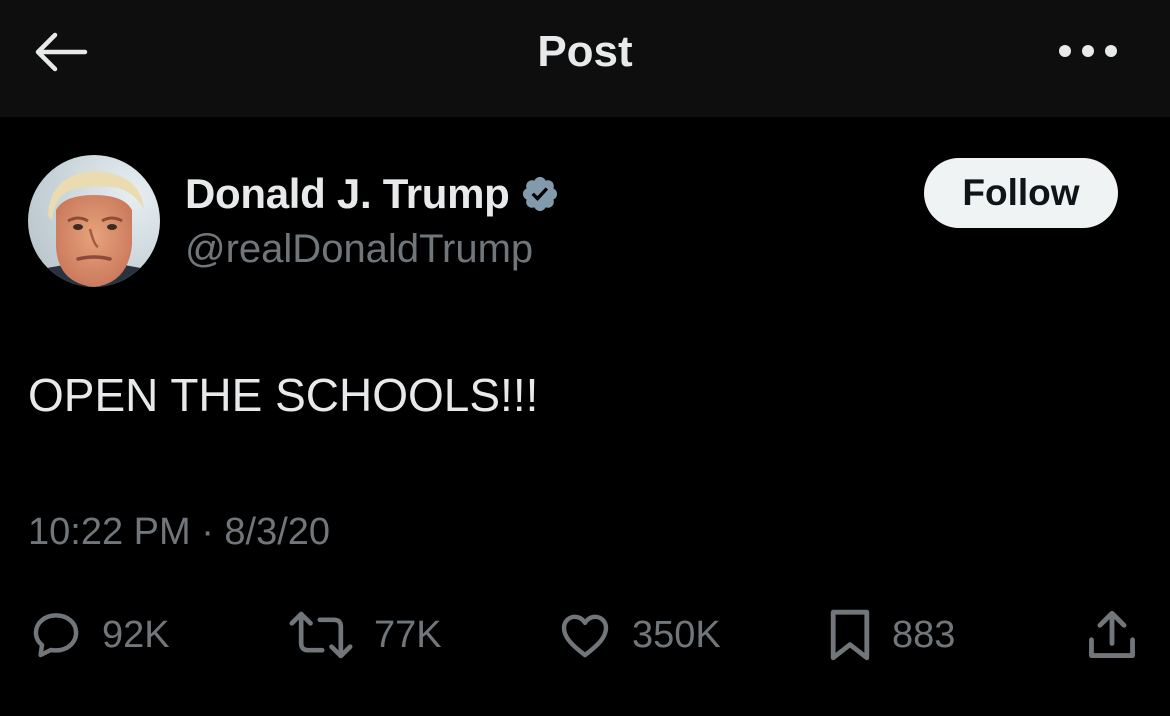  I want to click on more-horizontal-icon, so click(1088, 51).